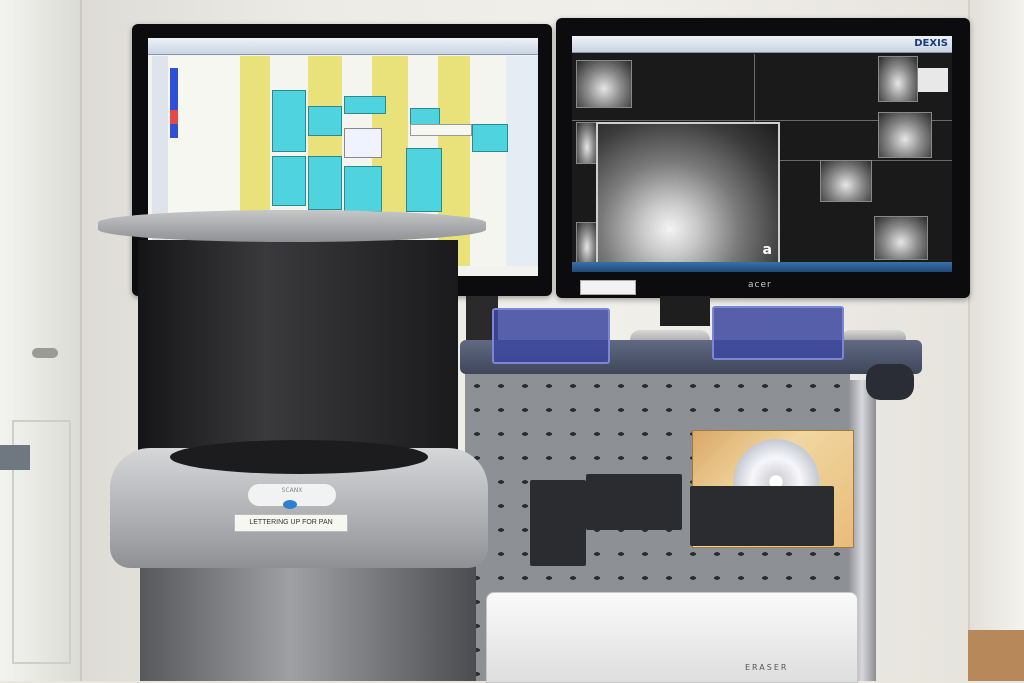 Image resolution: width=1024 pixels, height=683 pixels. Describe the element at coordinates (488, 161) in the screenshot. I see `schedule-column` at that location.